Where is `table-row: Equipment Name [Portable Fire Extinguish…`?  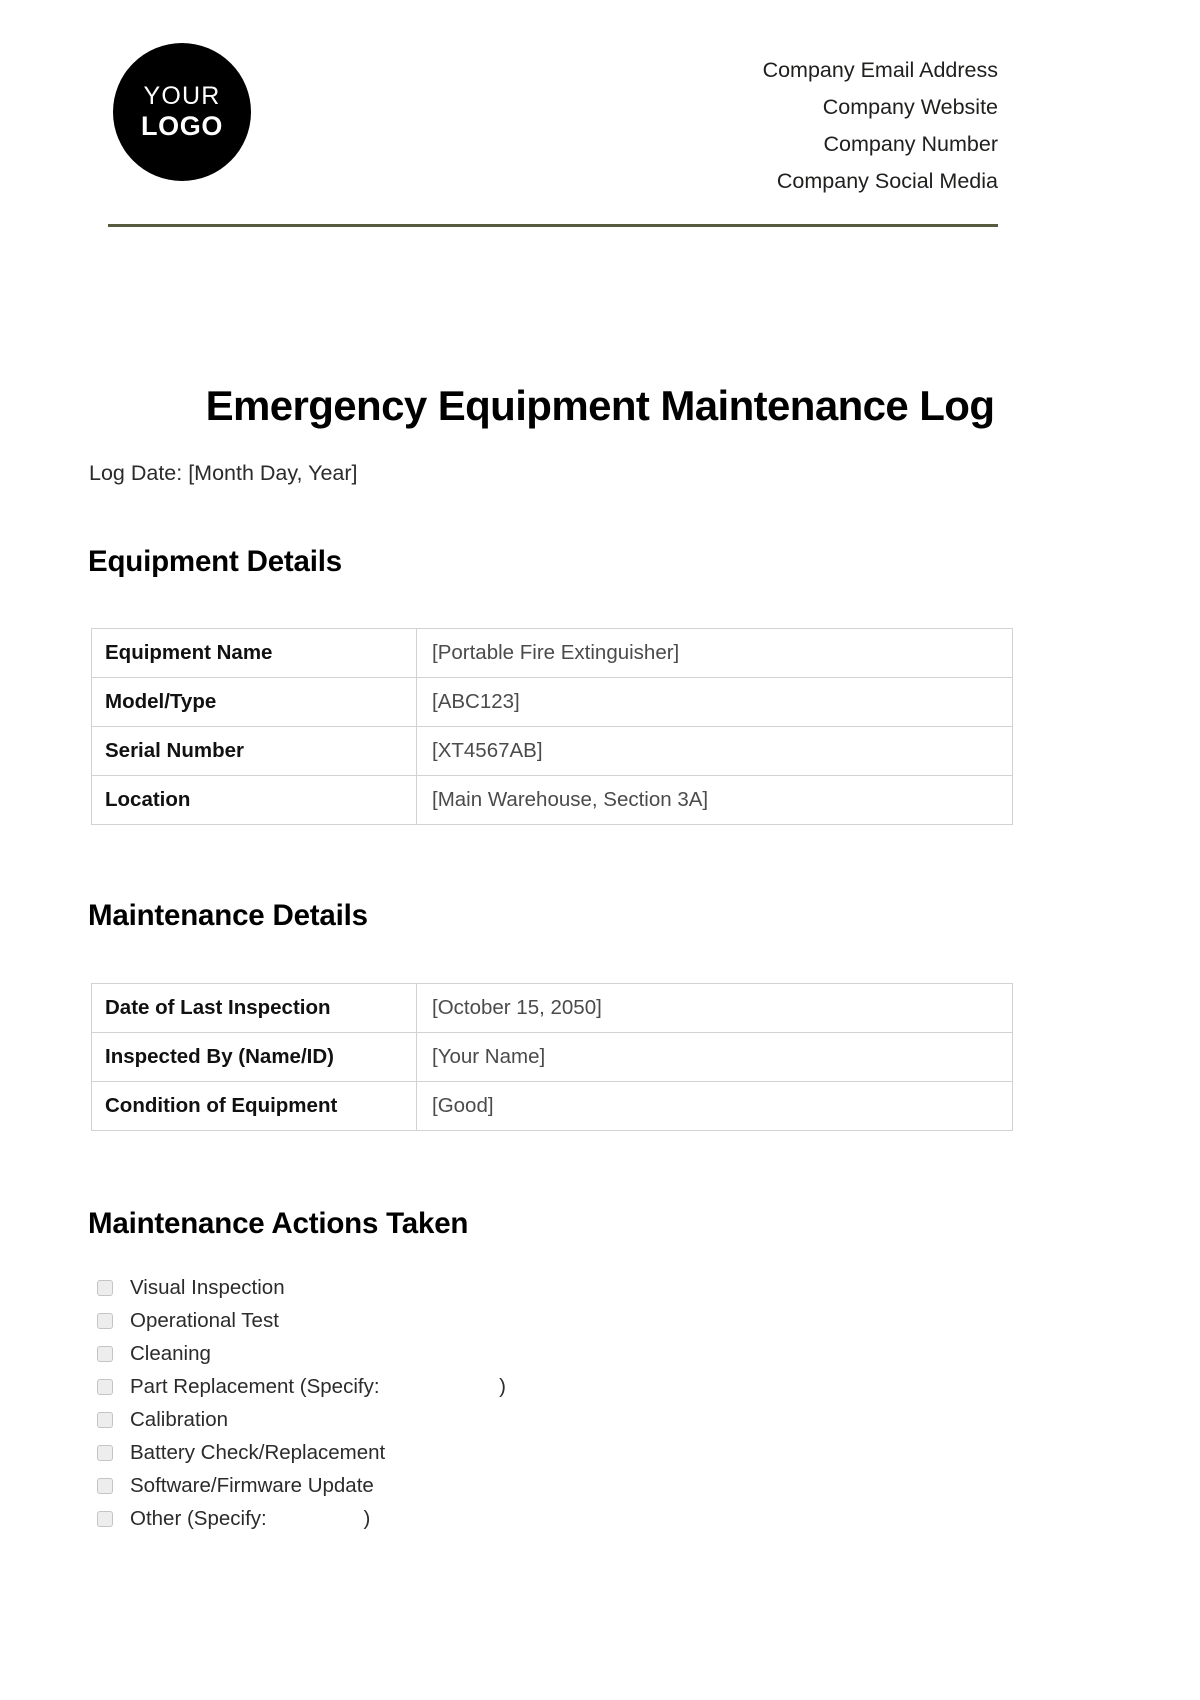
table-row: Equipment Name [Portable Fire Extinguish… is located at coordinates (552, 653).